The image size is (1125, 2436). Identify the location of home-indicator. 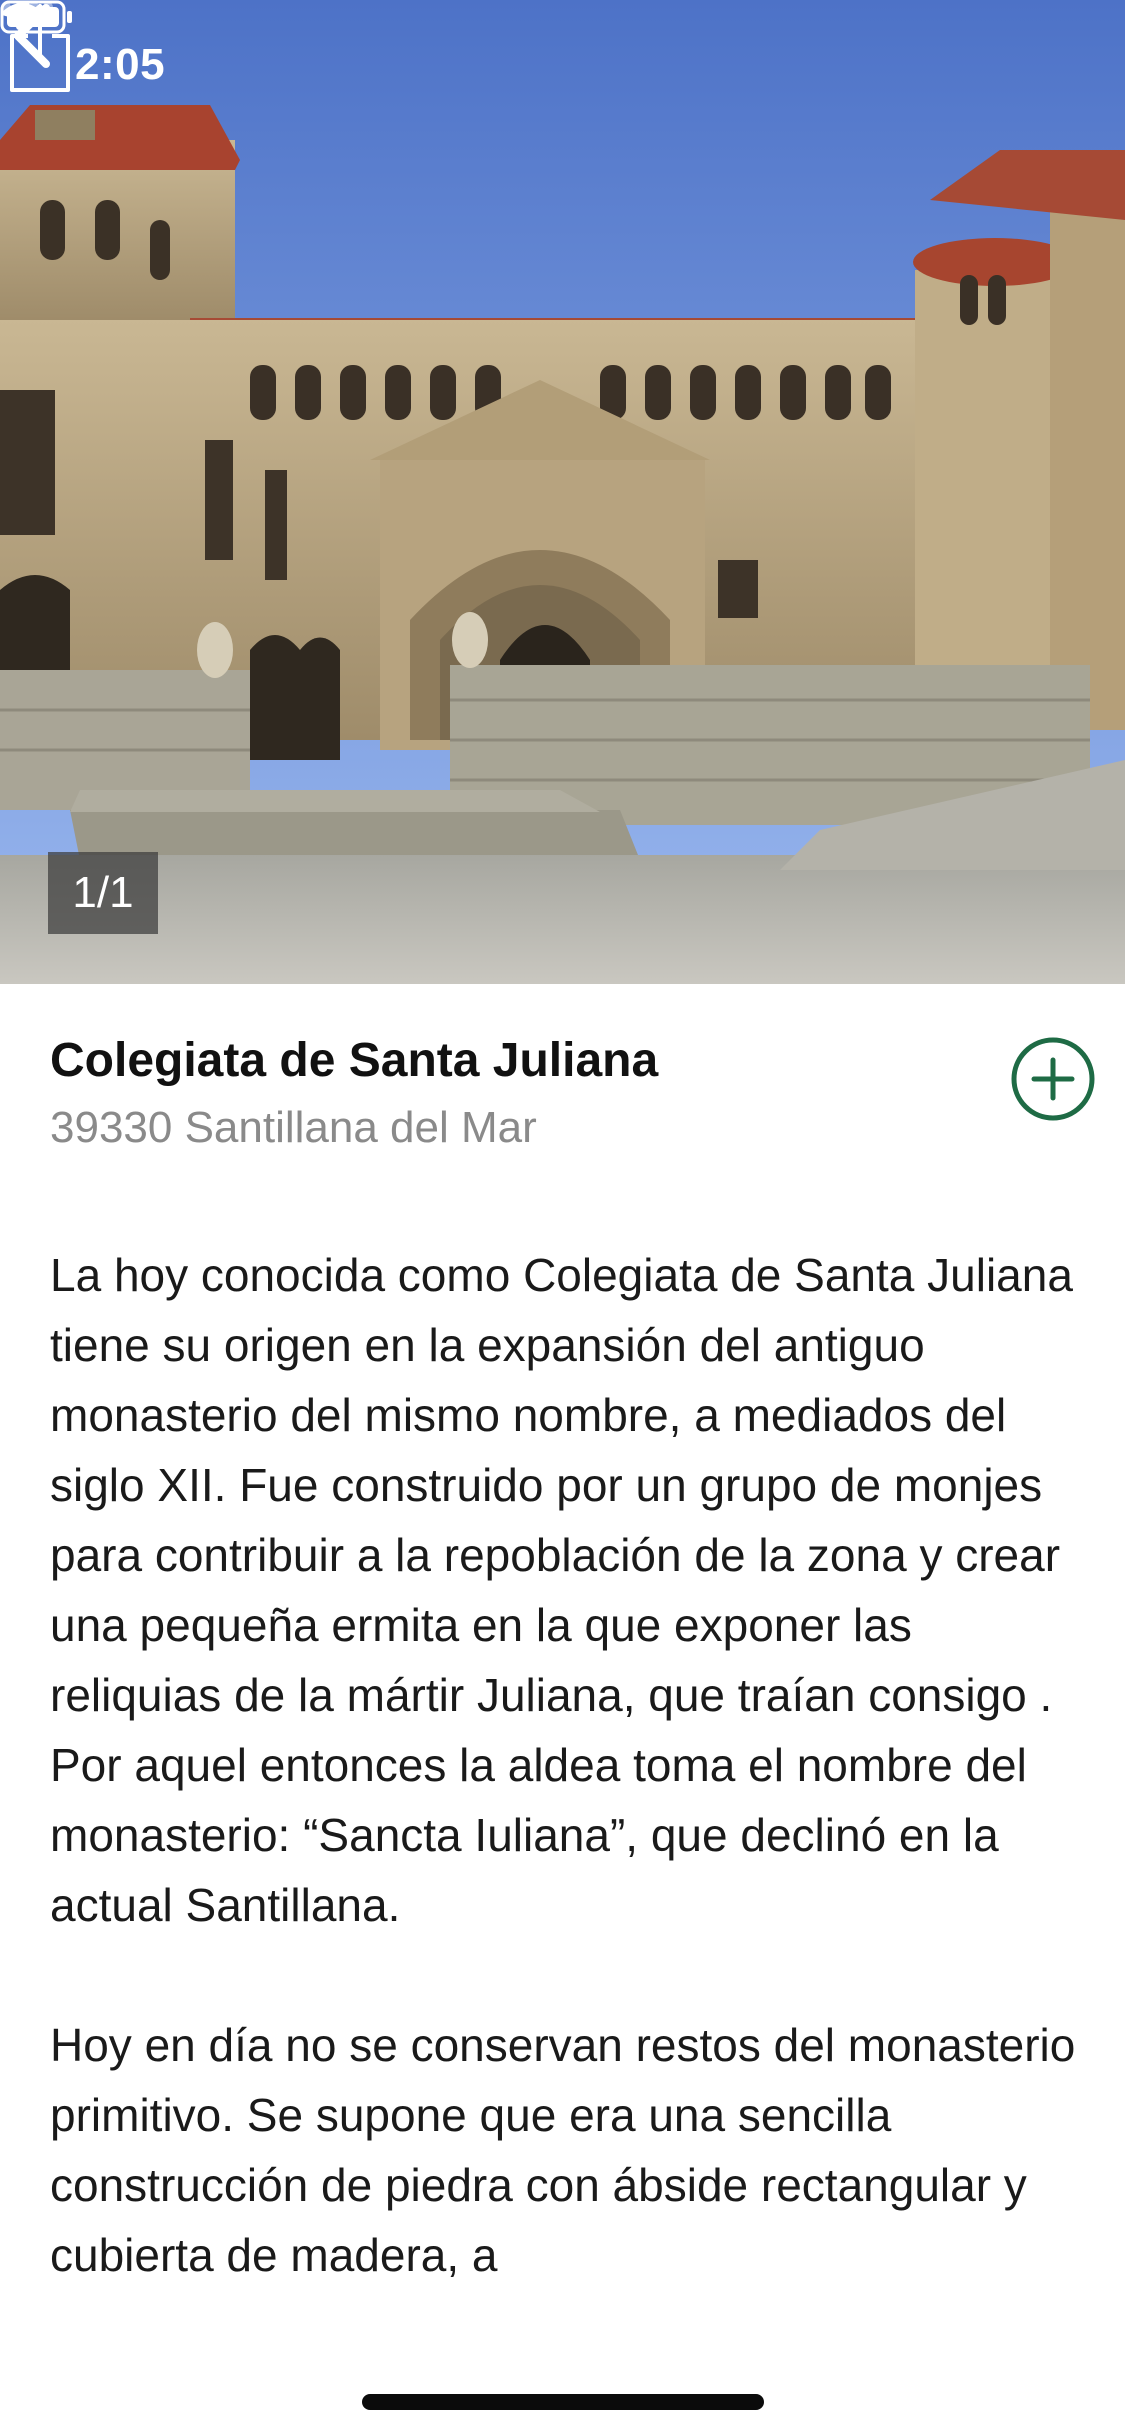
(563, 2402).